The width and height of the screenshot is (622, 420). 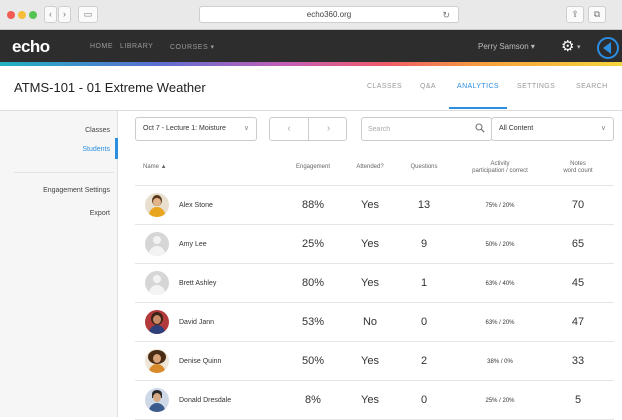 I want to click on header-notes-line2: word count, so click(x=578, y=171).